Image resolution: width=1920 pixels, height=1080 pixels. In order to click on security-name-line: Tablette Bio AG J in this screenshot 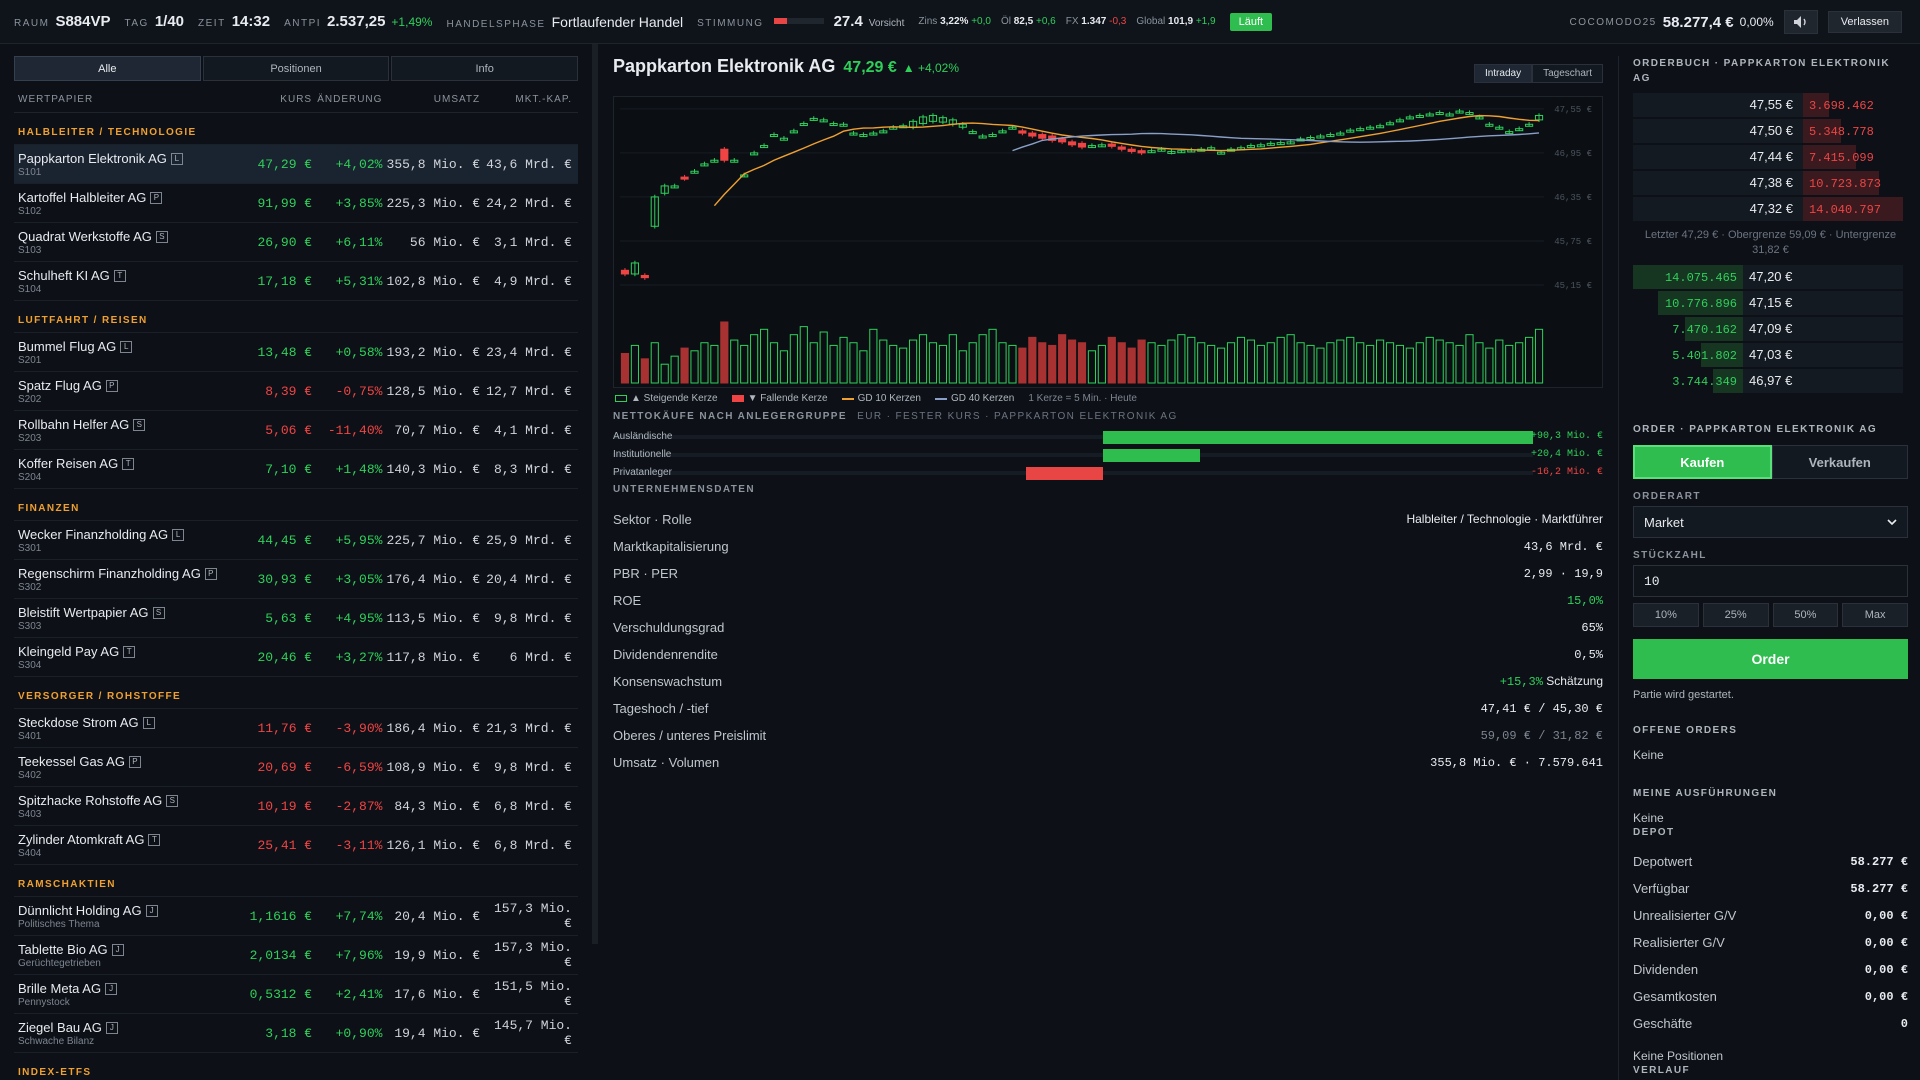, I will do `click(131, 949)`.